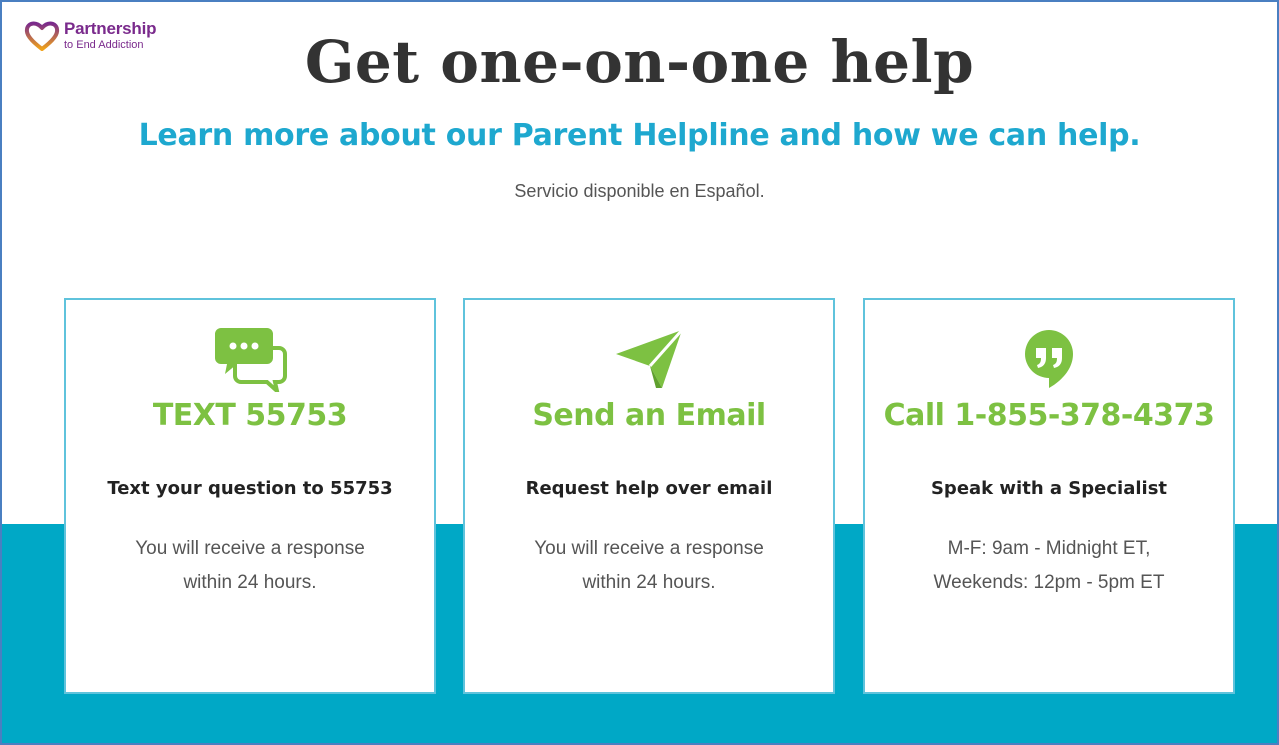  What do you see at coordinates (1049, 359) in the screenshot?
I see `quote-bubble-icon` at bounding box center [1049, 359].